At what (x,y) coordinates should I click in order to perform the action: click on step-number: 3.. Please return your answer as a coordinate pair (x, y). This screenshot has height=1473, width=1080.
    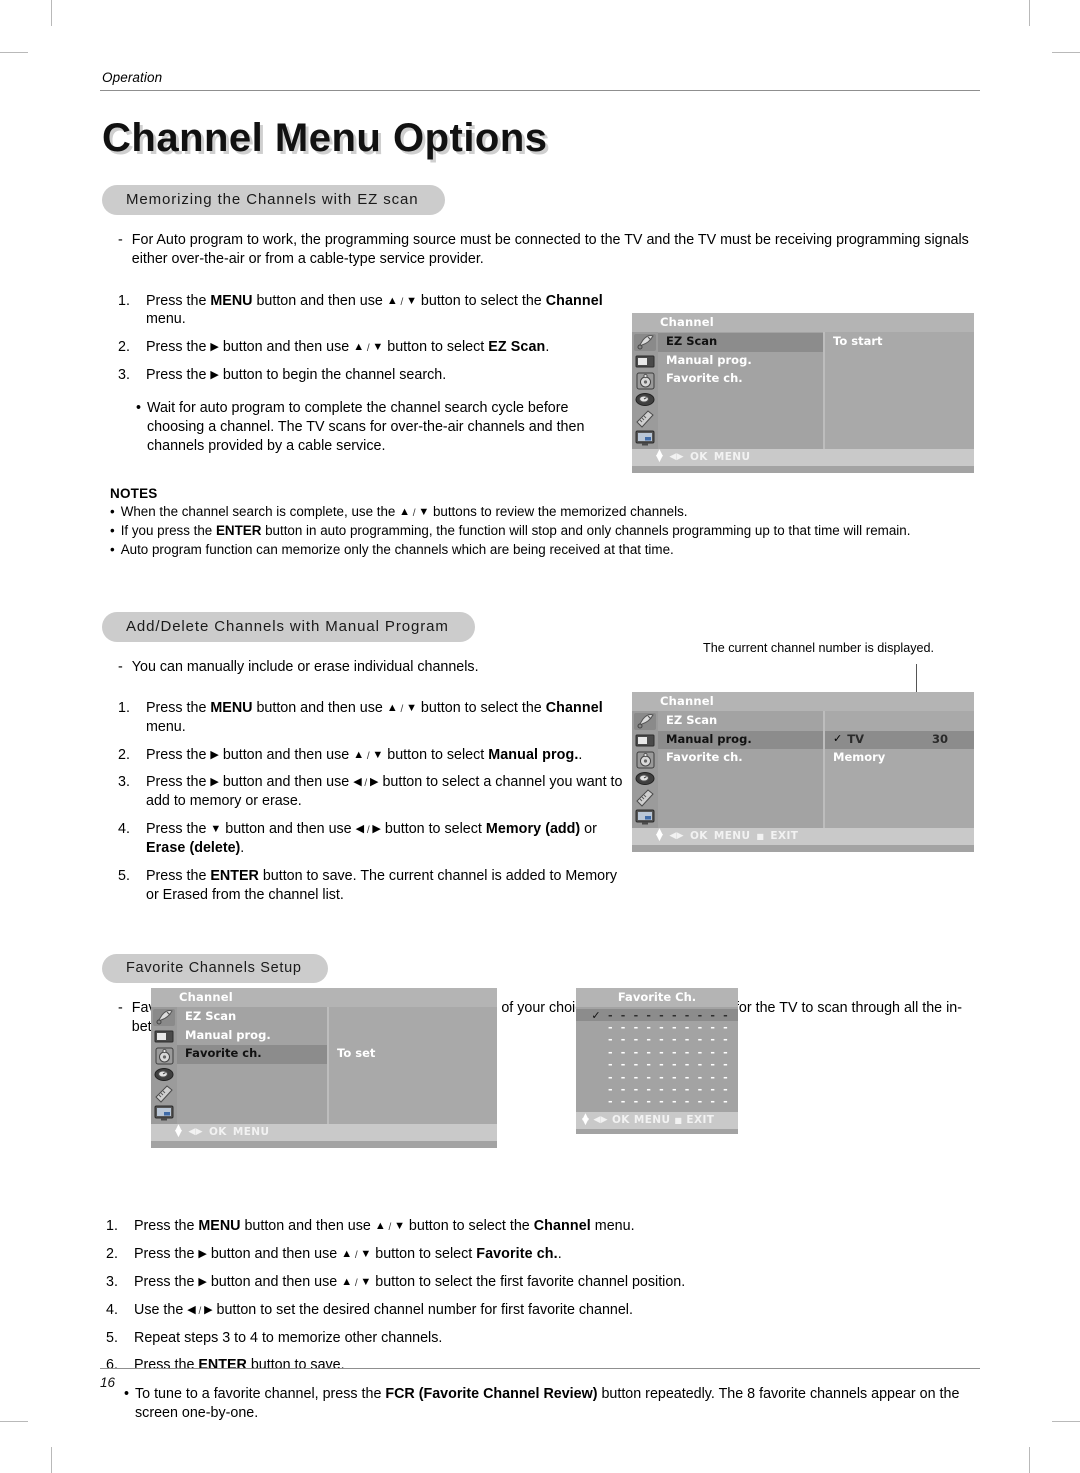
    Looking at the image, I should click on (124, 782).